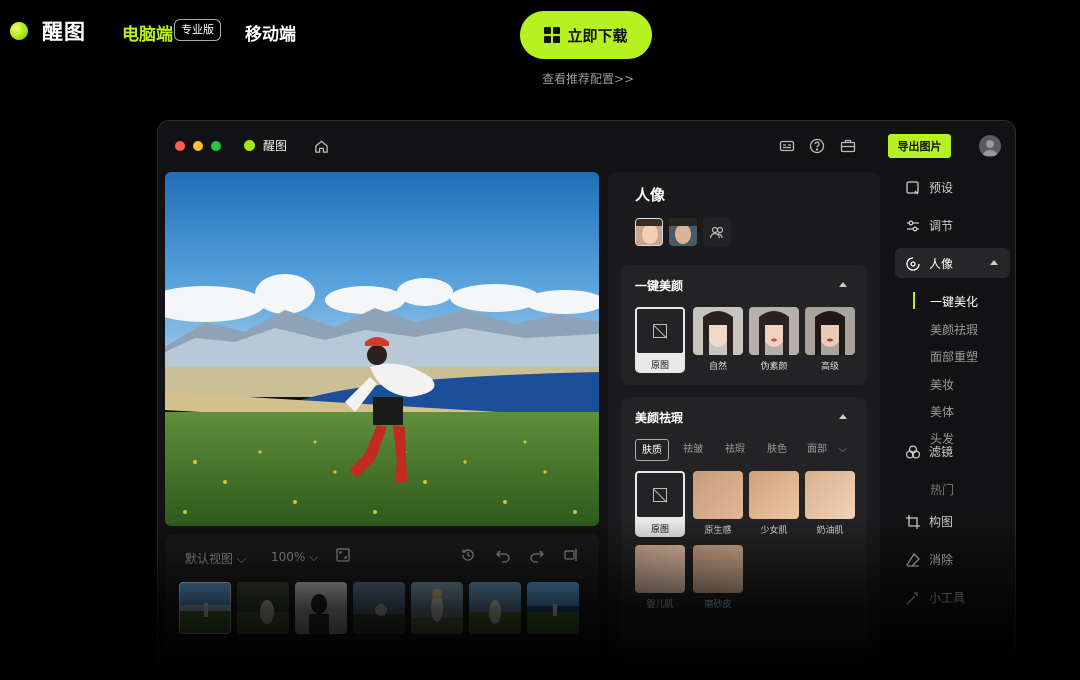  I want to click on side-item-label: 滤镜, so click(941, 452).